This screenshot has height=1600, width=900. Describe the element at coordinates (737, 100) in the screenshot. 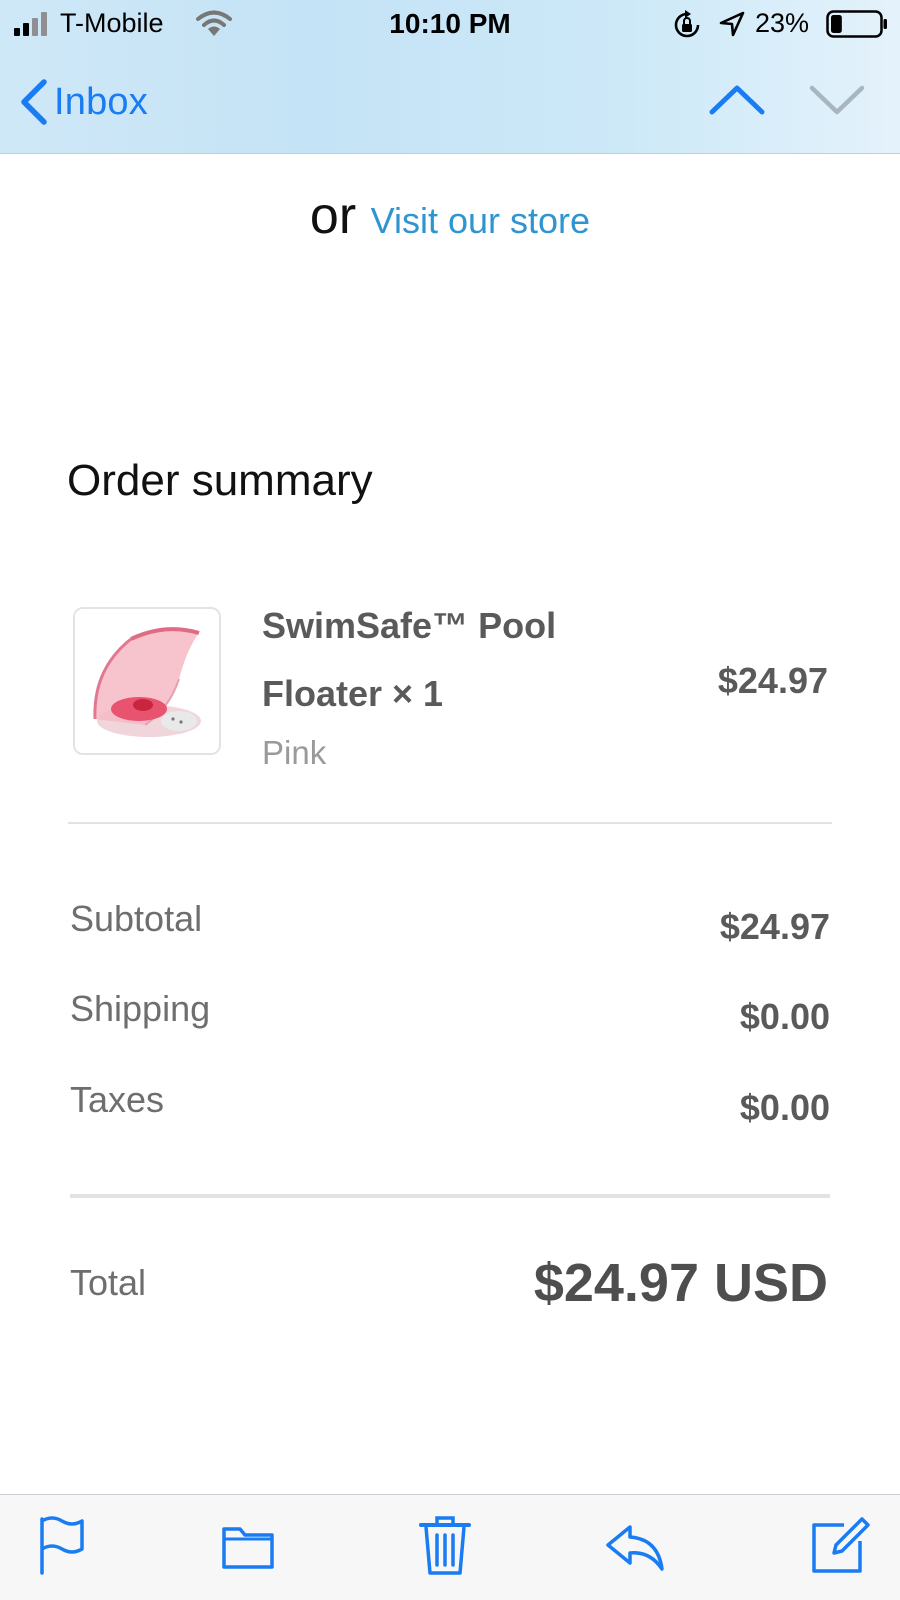

I see `previous-message-button` at that location.